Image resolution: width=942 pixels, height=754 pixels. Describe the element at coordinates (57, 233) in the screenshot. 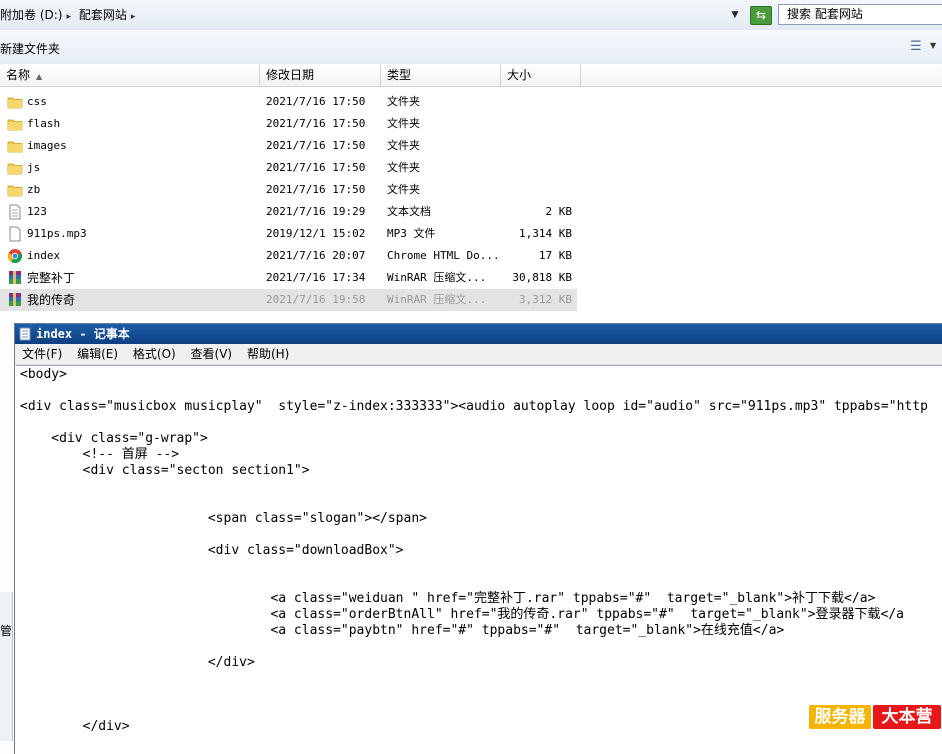

I see `file-name: 911ps.mp3` at that location.